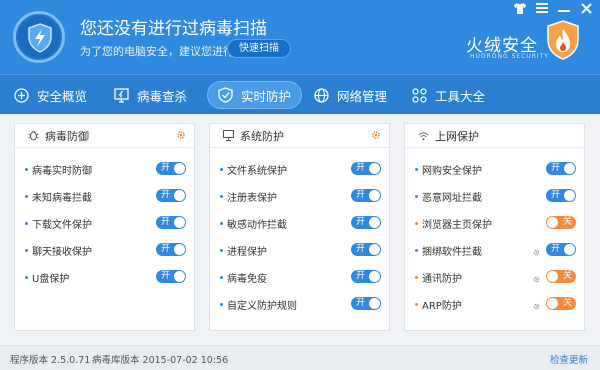  Describe the element at coordinates (259, 48) in the screenshot. I see `quick-scan-button: 快速扫描` at that location.